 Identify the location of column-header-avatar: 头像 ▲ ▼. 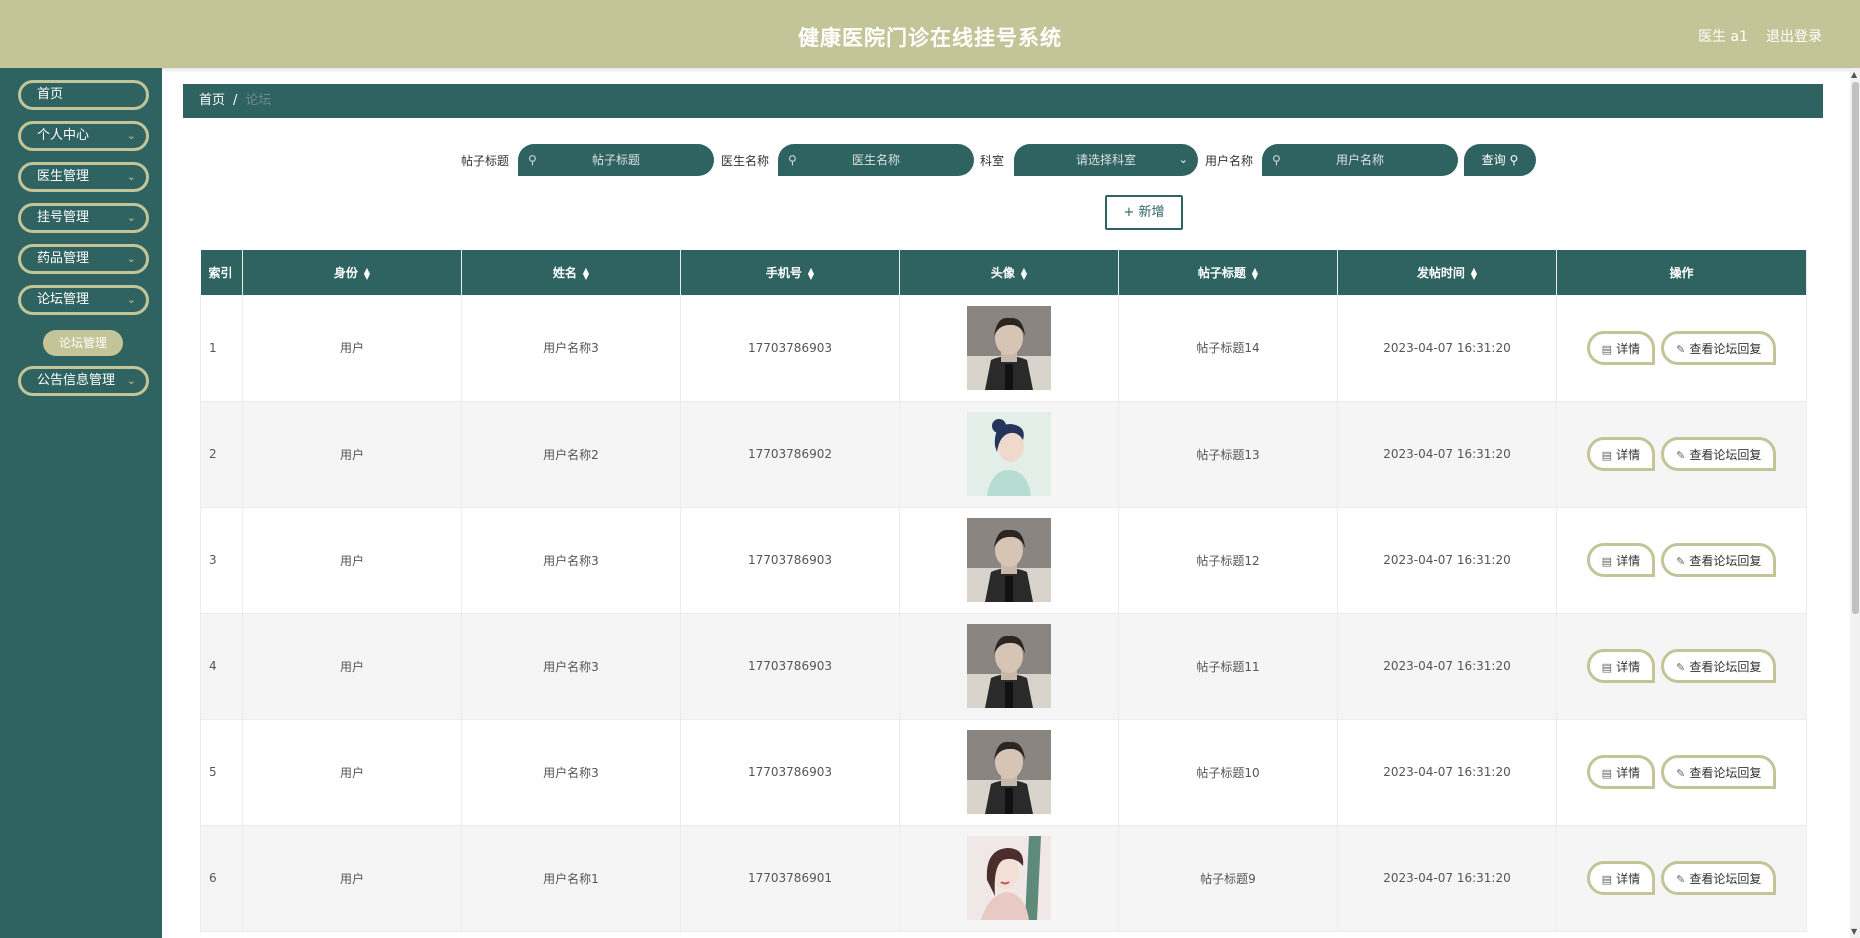
(1009, 272).